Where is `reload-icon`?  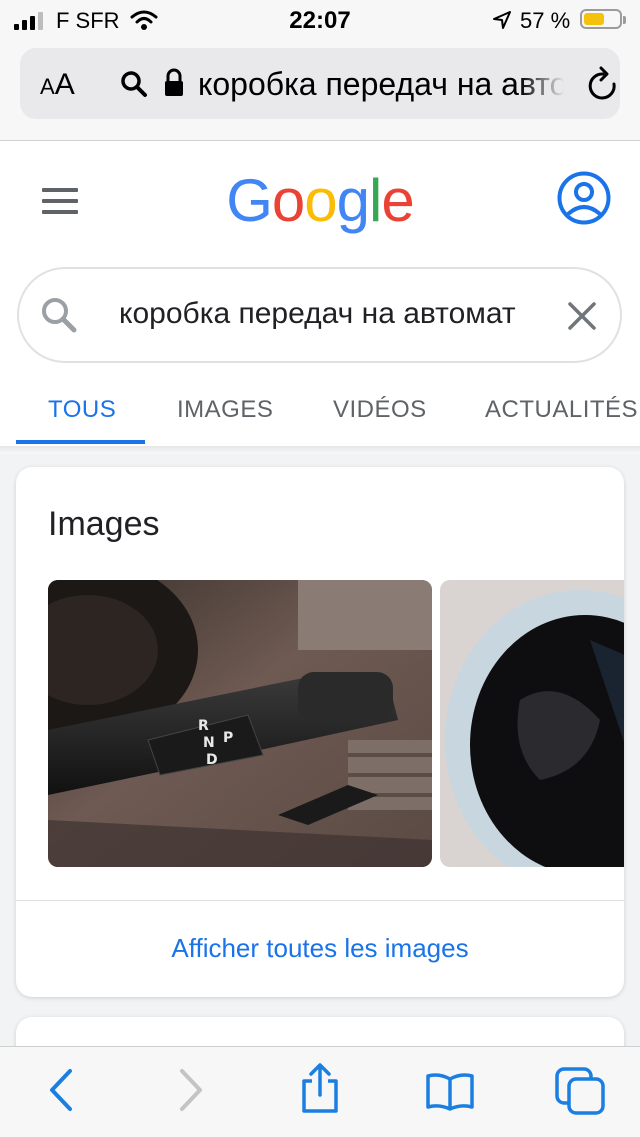
reload-icon is located at coordinates (603, 85).